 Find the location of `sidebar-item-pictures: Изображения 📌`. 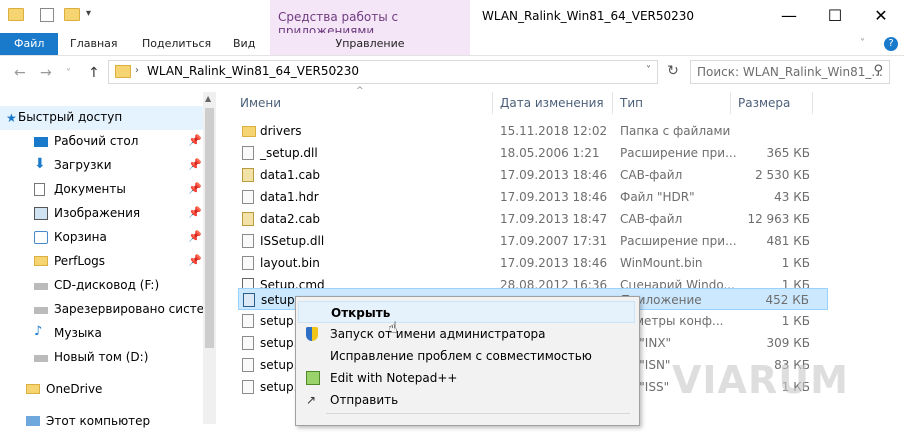

sidebar-item-pictures: Изображения 📌 is located at coordinates (103, 214).